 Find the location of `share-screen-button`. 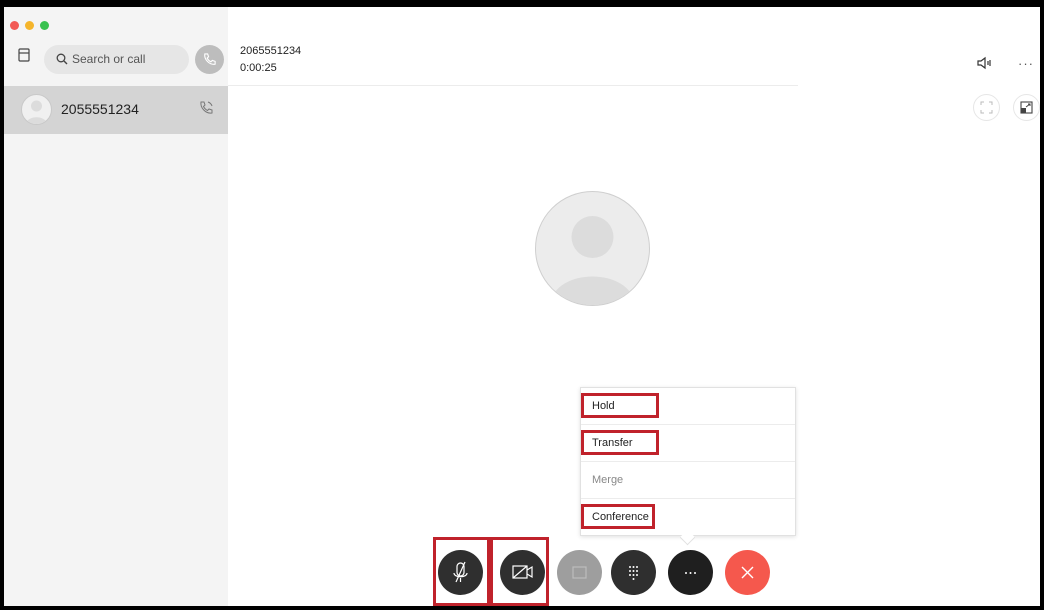

share-screen-button is located at coordinates (579, 572).